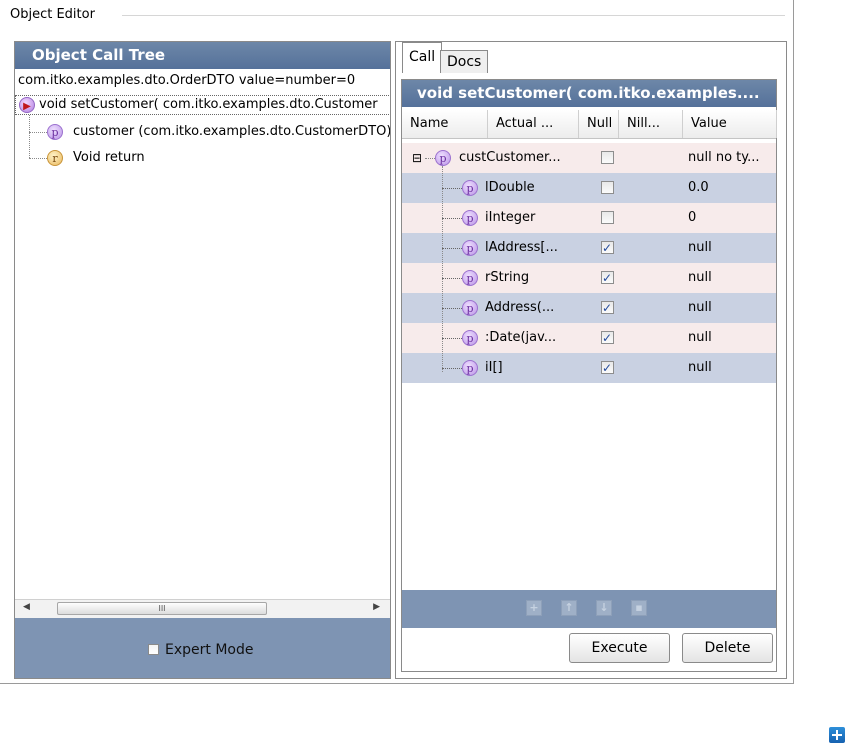 The height and width of the screenshot is (753, 855). I want to click on collapse-icon: ⊟, so click(417, 158).